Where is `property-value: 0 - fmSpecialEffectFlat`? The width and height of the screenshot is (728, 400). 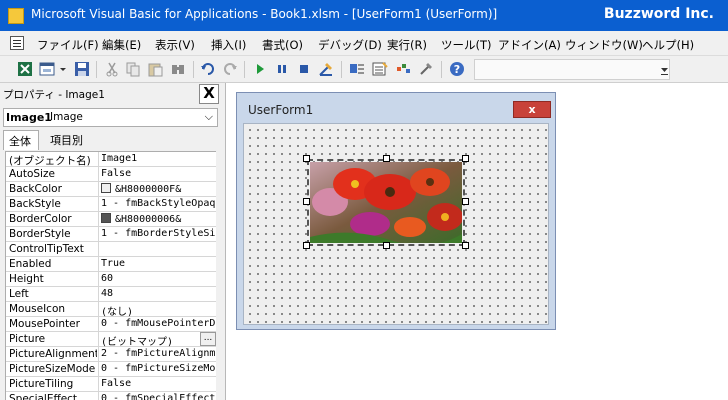
property-value: 0 - fmSpecialEffectFlat is located at coordinates (158, 396).